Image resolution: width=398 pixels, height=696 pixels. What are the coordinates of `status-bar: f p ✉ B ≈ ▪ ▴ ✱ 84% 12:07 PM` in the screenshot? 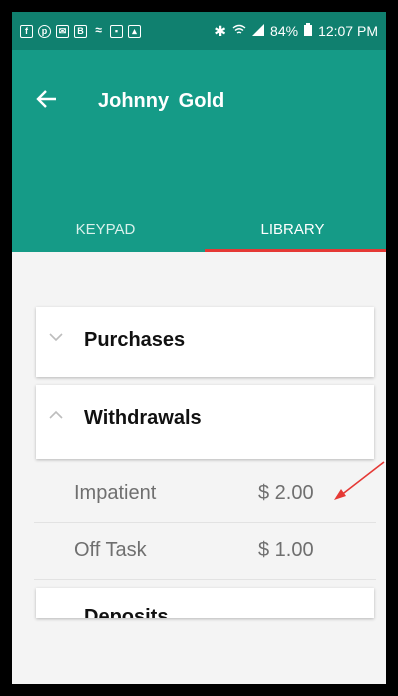 It's located at (199, 31).